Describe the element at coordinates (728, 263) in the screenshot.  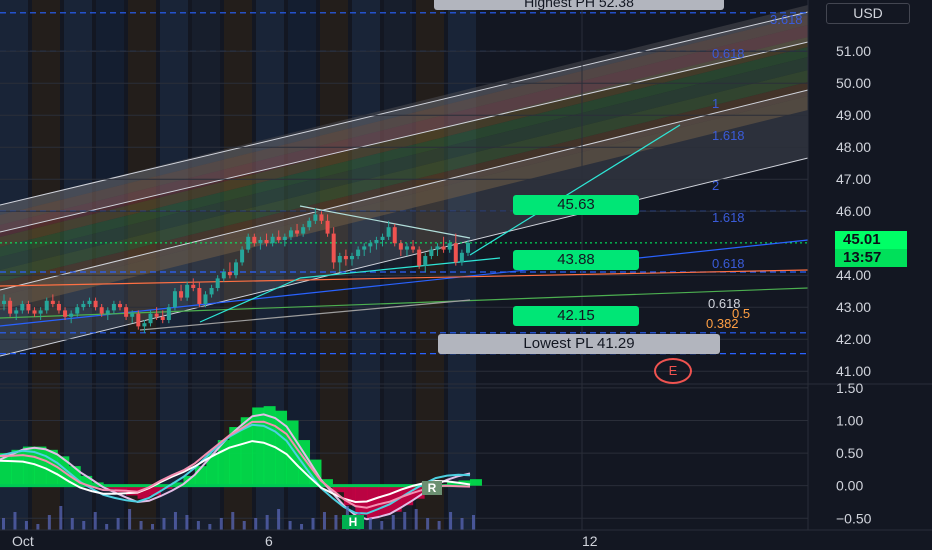
I see `fib-level-label: 0.618` at that location.